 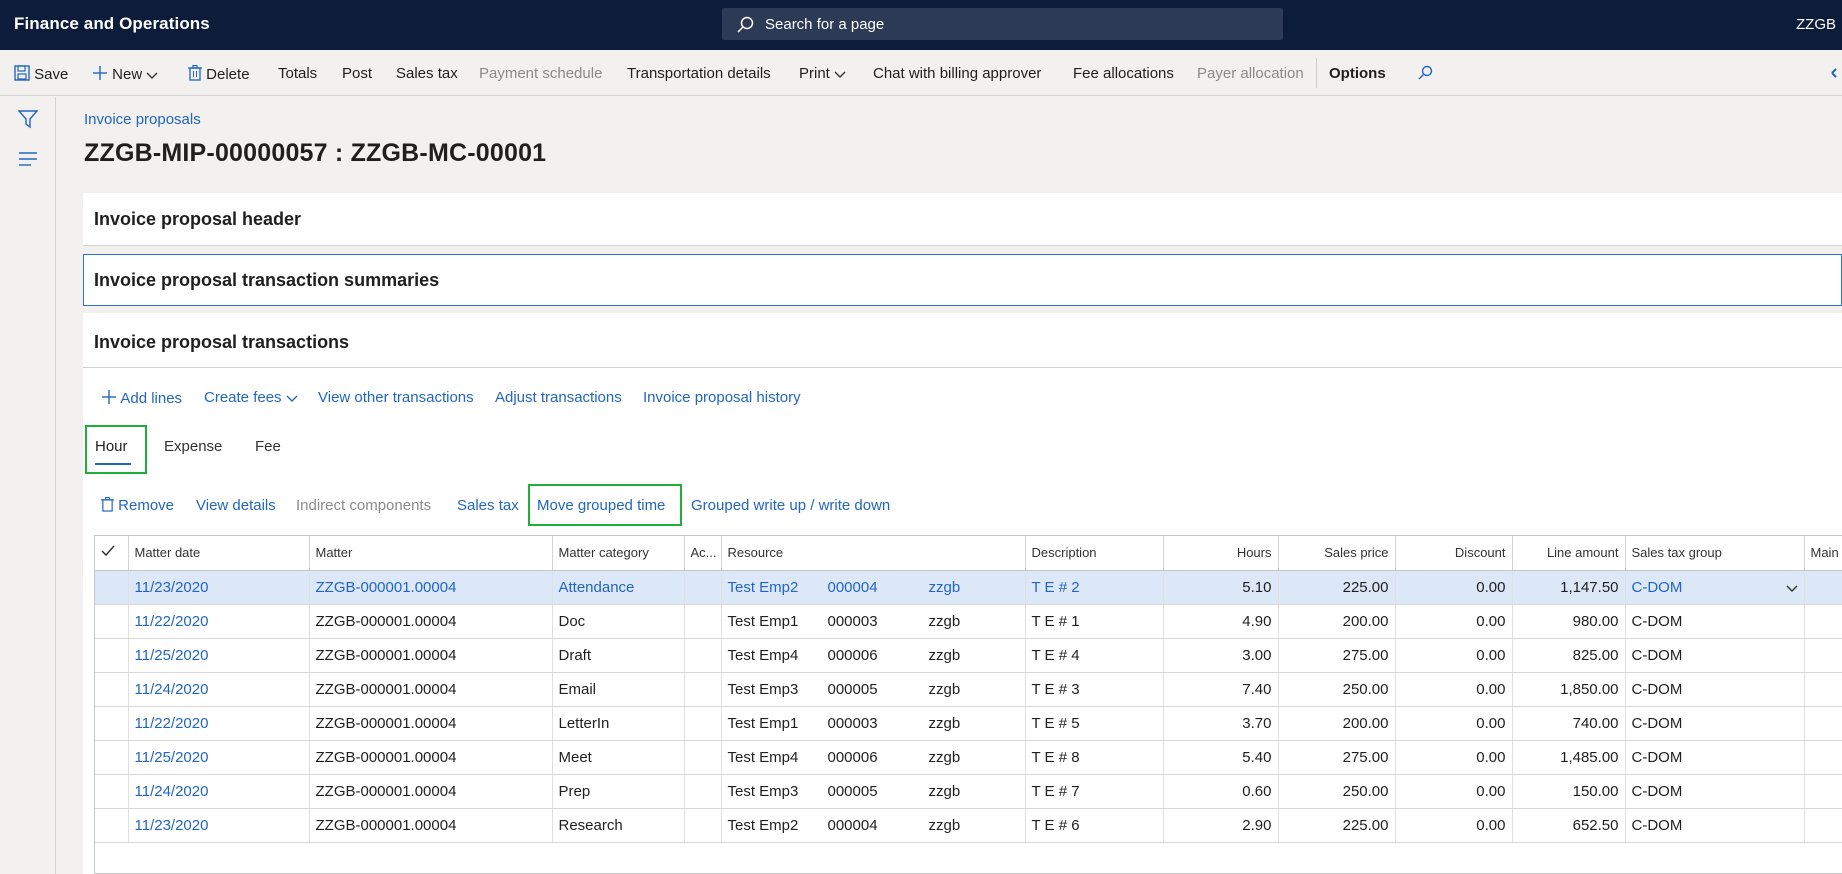 I want to click on resource-cell: Test Emp4 000006 zzgb, so click(x=873, y=655).